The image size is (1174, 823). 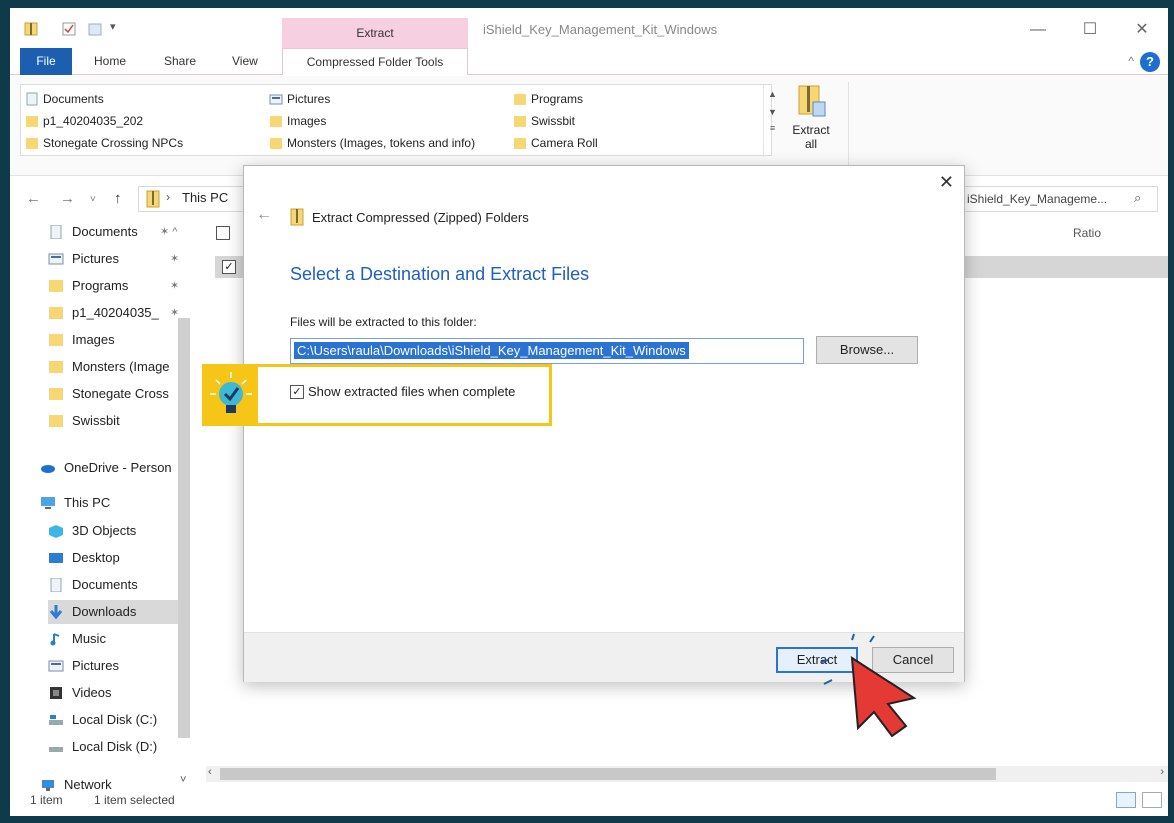 I want to click on pin-icon: ✶, so click(x=175, y=259).